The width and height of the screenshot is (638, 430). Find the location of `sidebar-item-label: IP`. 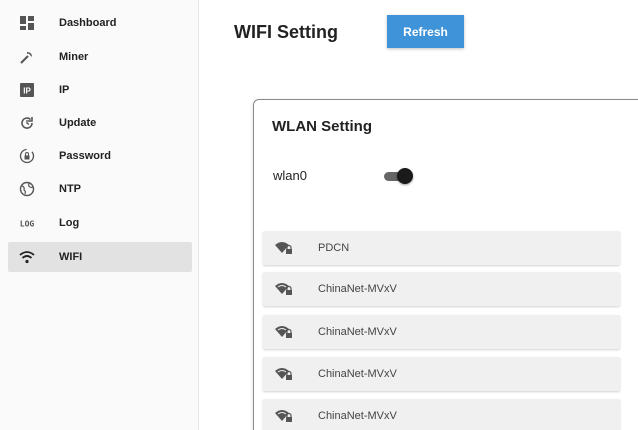

sidebar-item-label: IP is located at coordinates (64, 90).